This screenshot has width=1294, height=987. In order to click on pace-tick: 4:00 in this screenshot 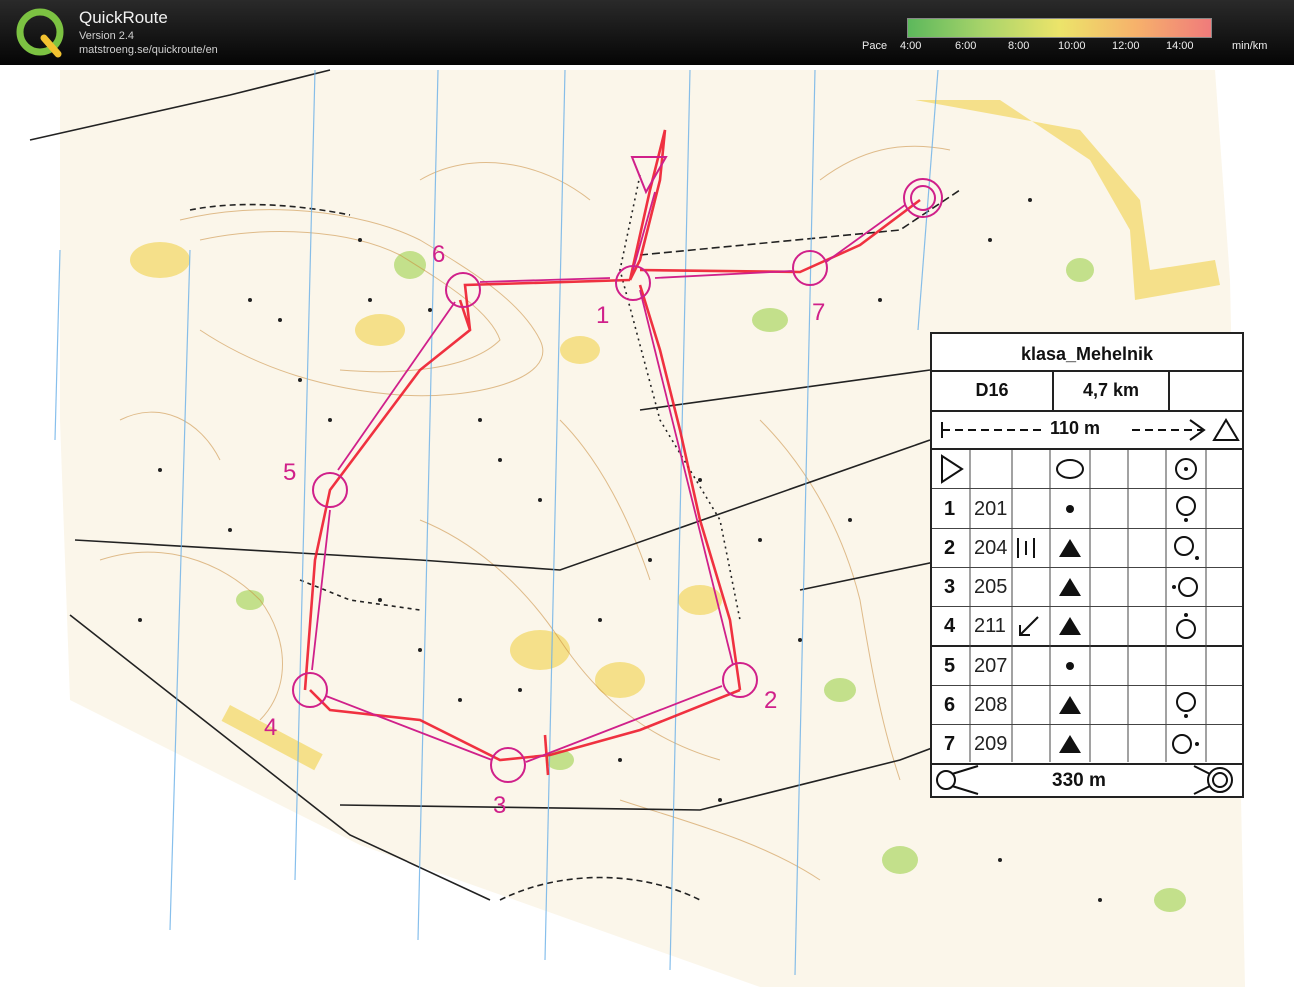, I will do `click(911, 46)`.